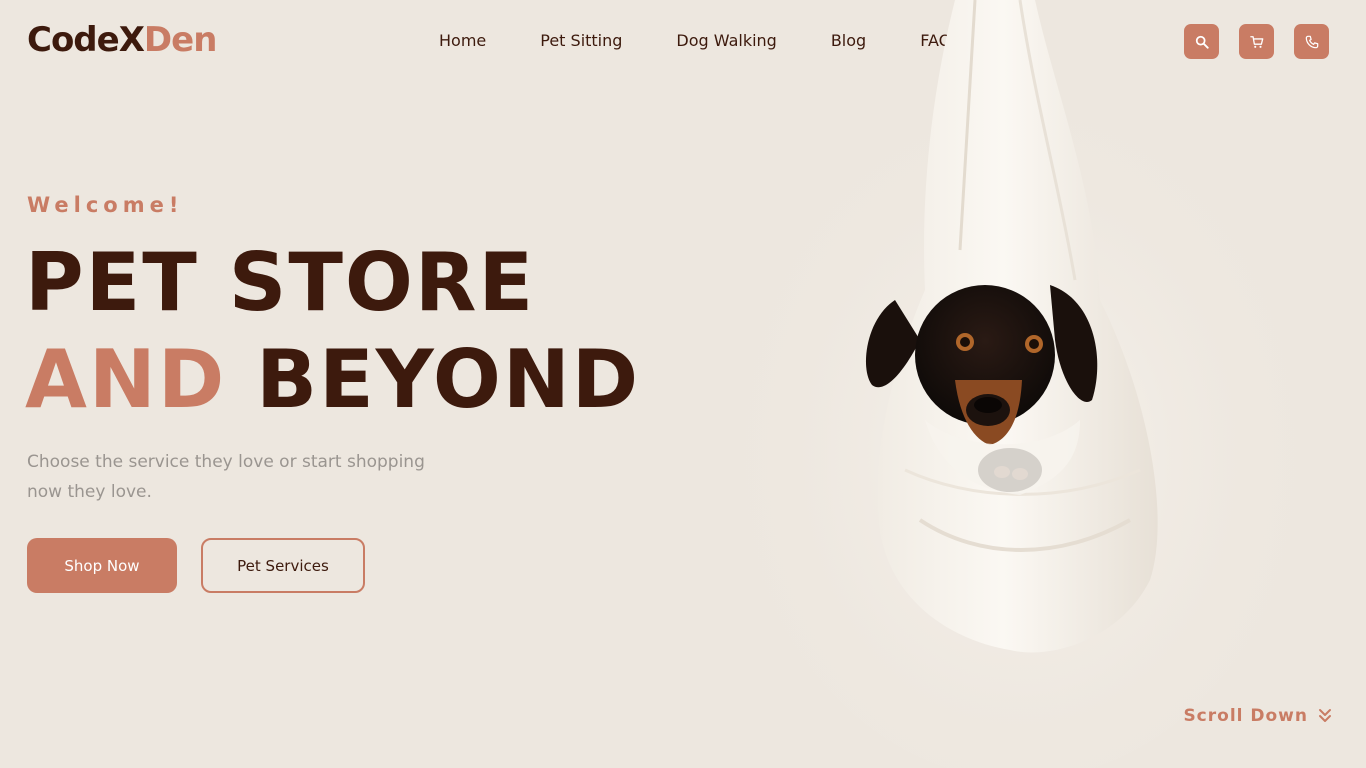  Describe the element at coordinates (280, 282) in the screenshot. I see `hero-headline-line1: PET STORE` at that location.